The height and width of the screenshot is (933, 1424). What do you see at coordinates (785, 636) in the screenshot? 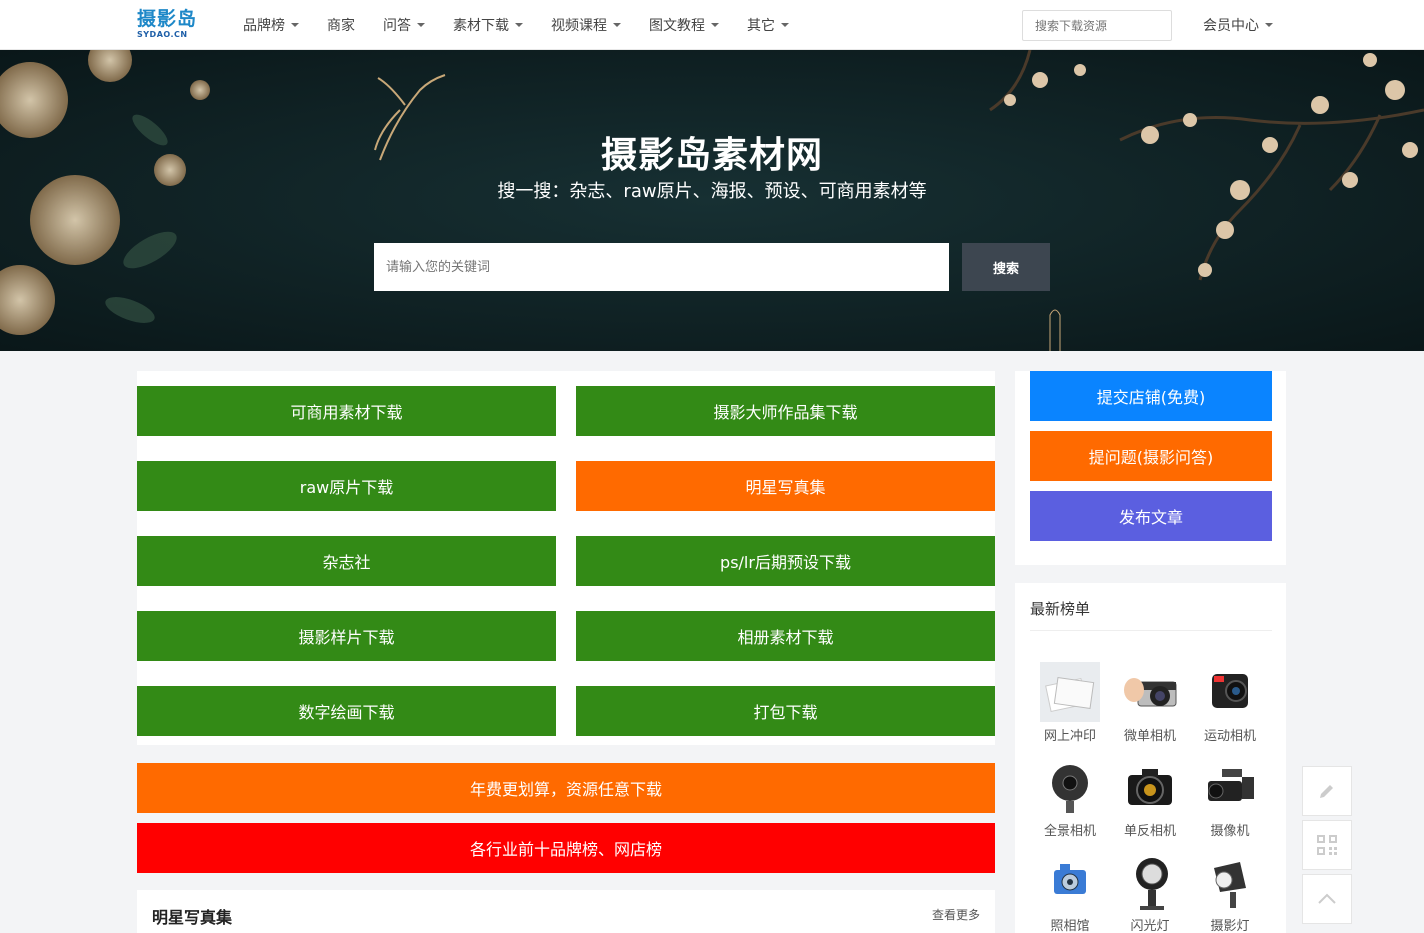
I see `category-album-assets: 相册素材下载` at bounding box center [785, 636].